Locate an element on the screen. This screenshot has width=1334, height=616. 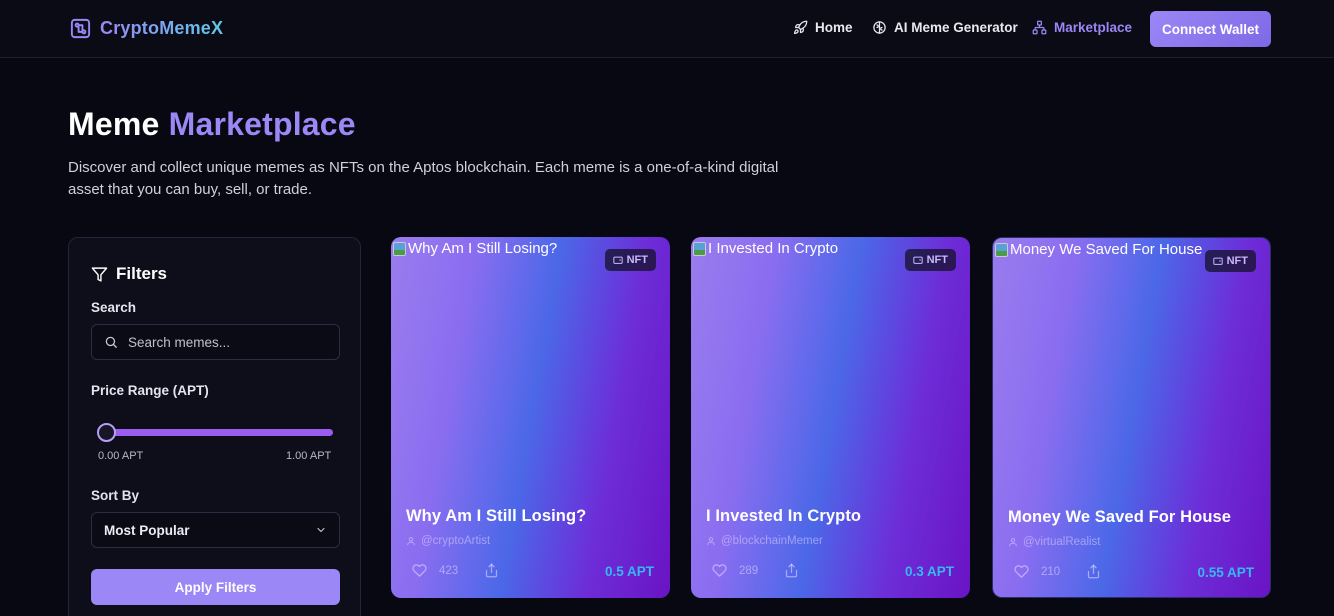
nav-home: Home is located at coordinates (823, 27).